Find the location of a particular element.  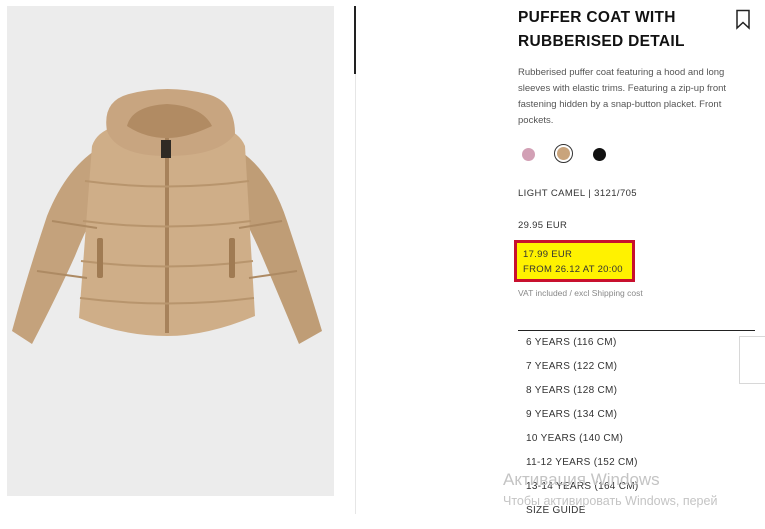

scrollbar-thumb is located at coordinates (355, 40).